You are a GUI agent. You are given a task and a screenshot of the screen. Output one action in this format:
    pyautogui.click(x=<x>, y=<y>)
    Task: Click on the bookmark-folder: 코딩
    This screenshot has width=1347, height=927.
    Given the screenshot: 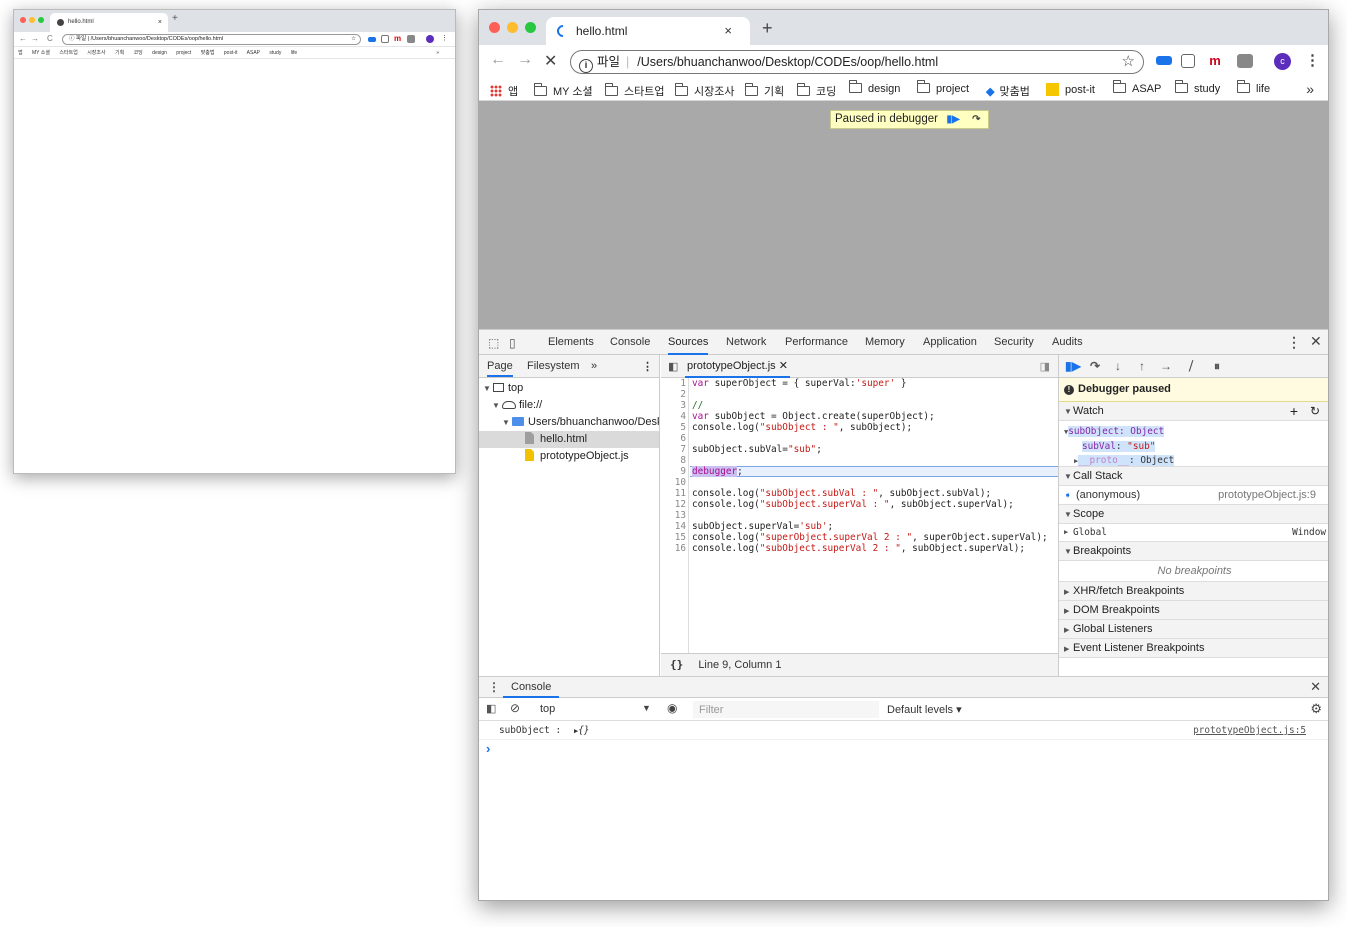 What is the action you would take?
    pyautogui.click(x=816, y=91)
    